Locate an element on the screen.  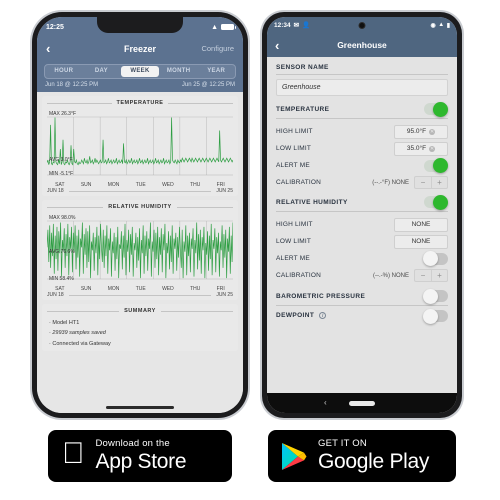
temperature-title-text: TEMPERATURE is located at coordinates (140, 103).